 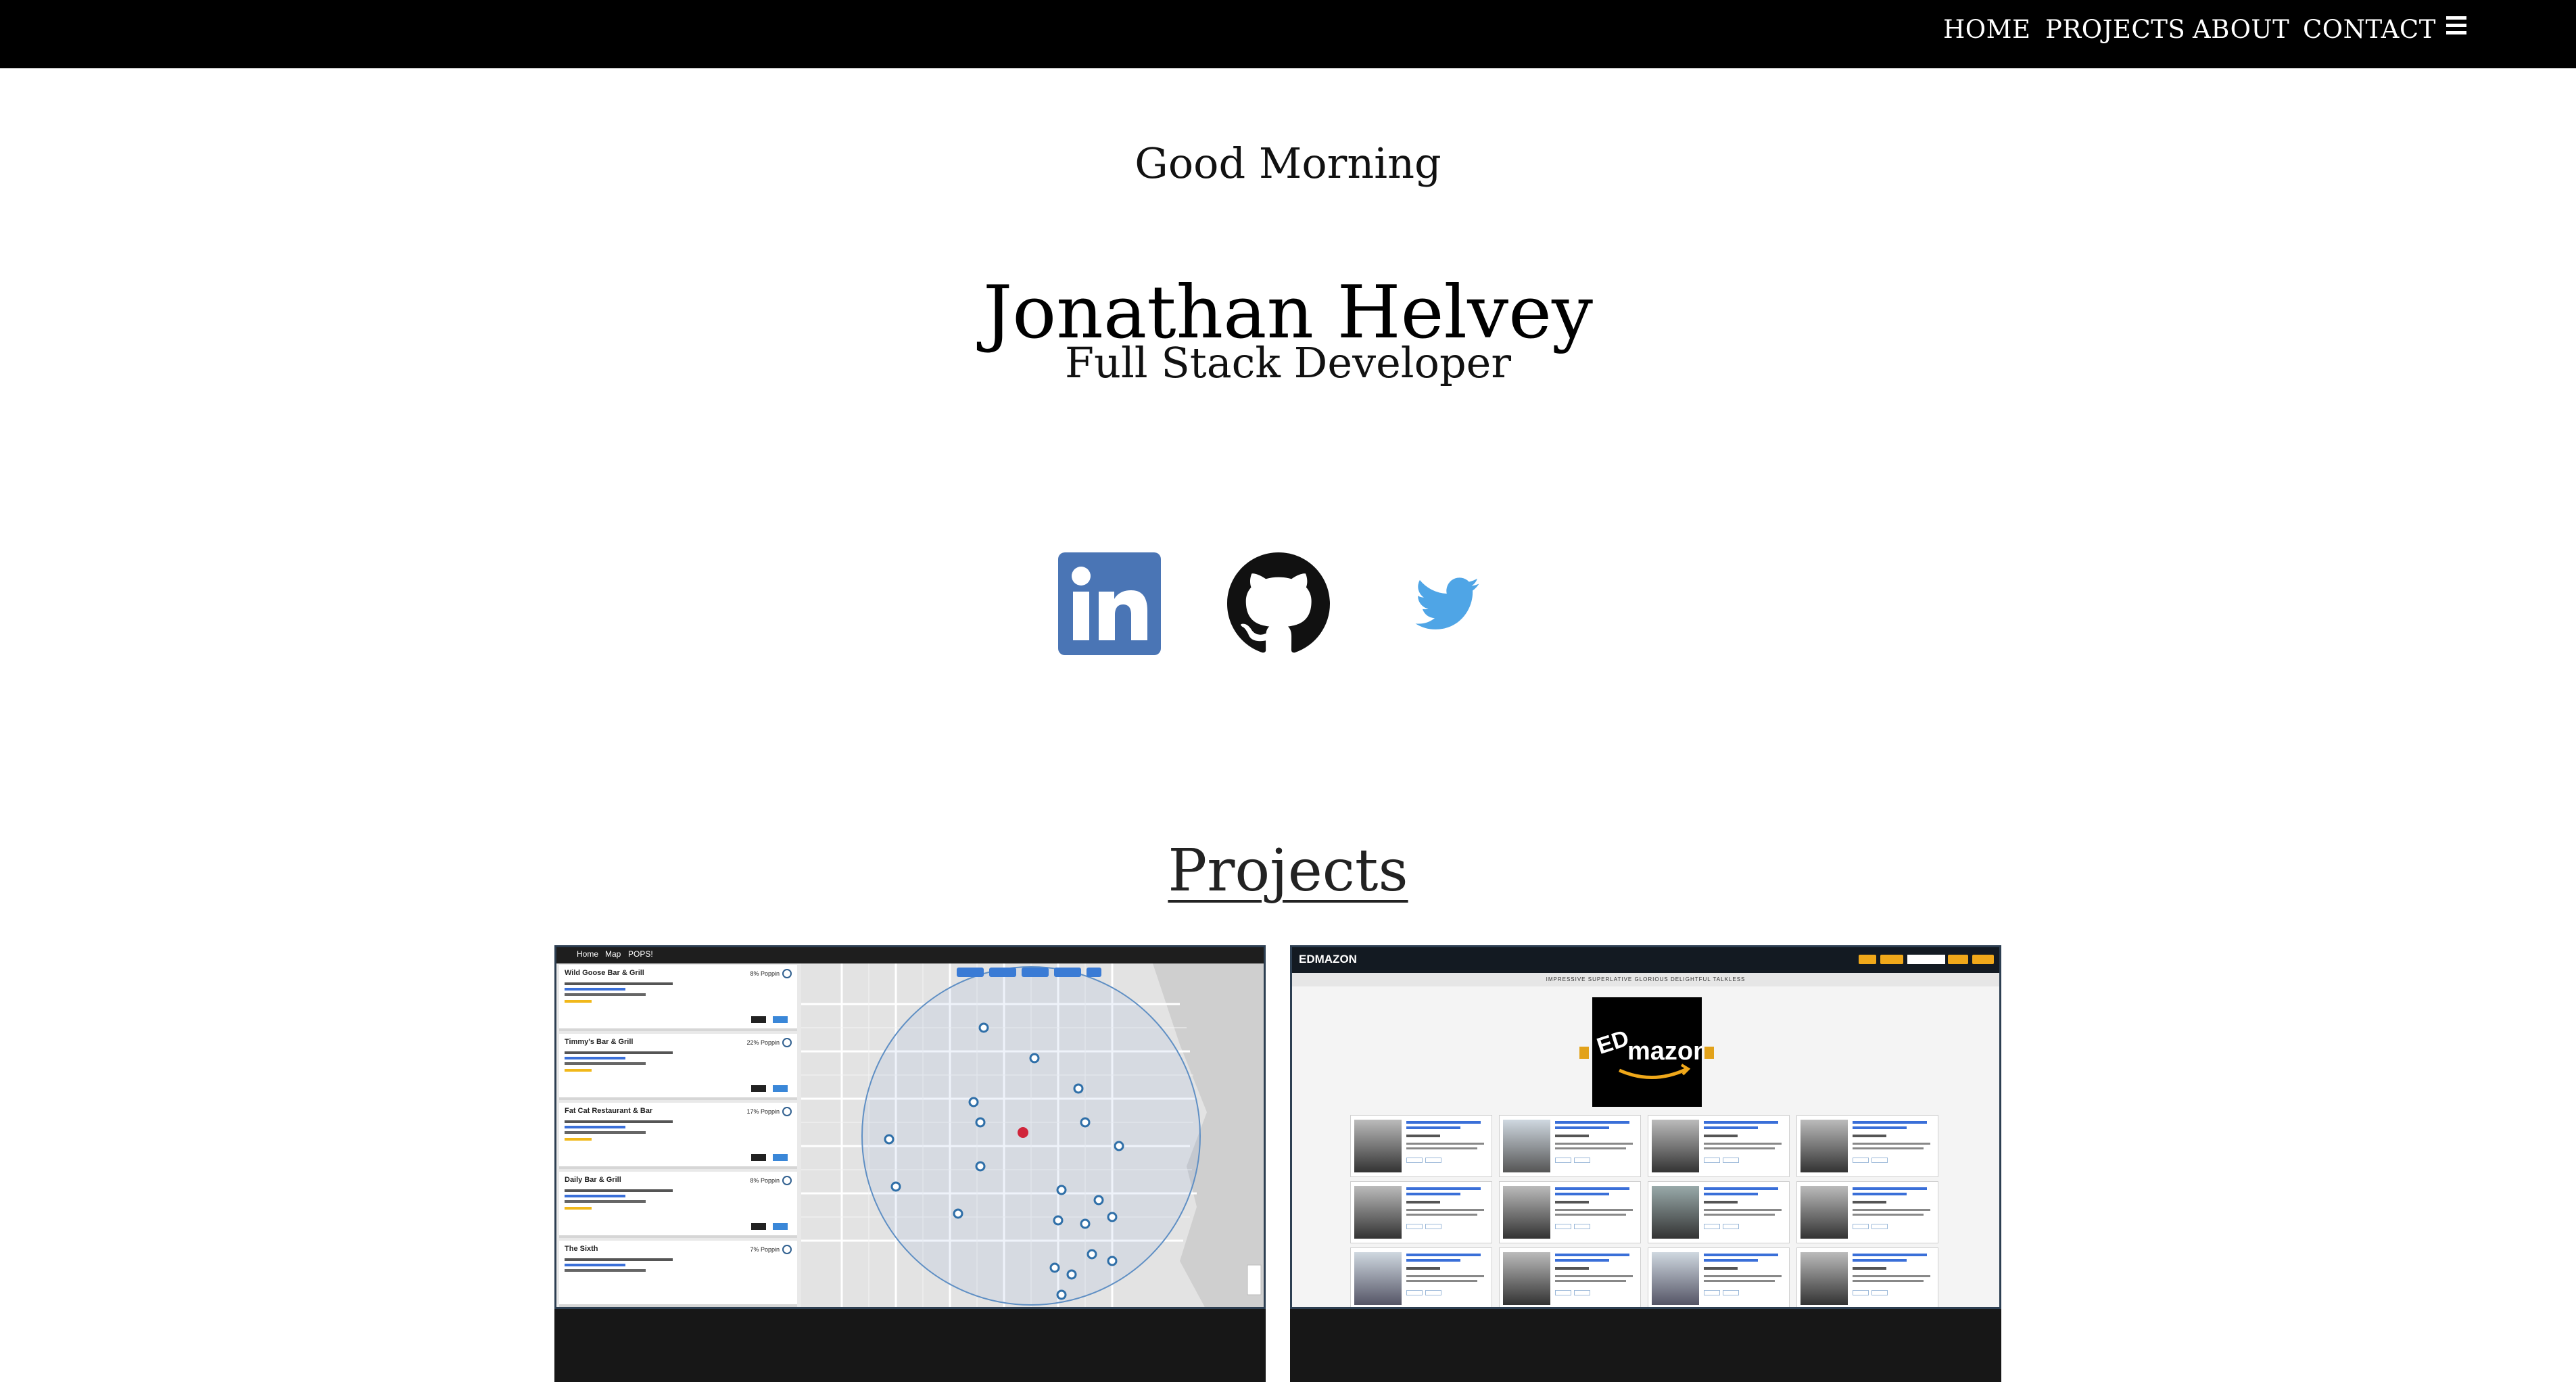 I want to click on app-topbar: Home Map POPS!, so click(x=910, y=955).